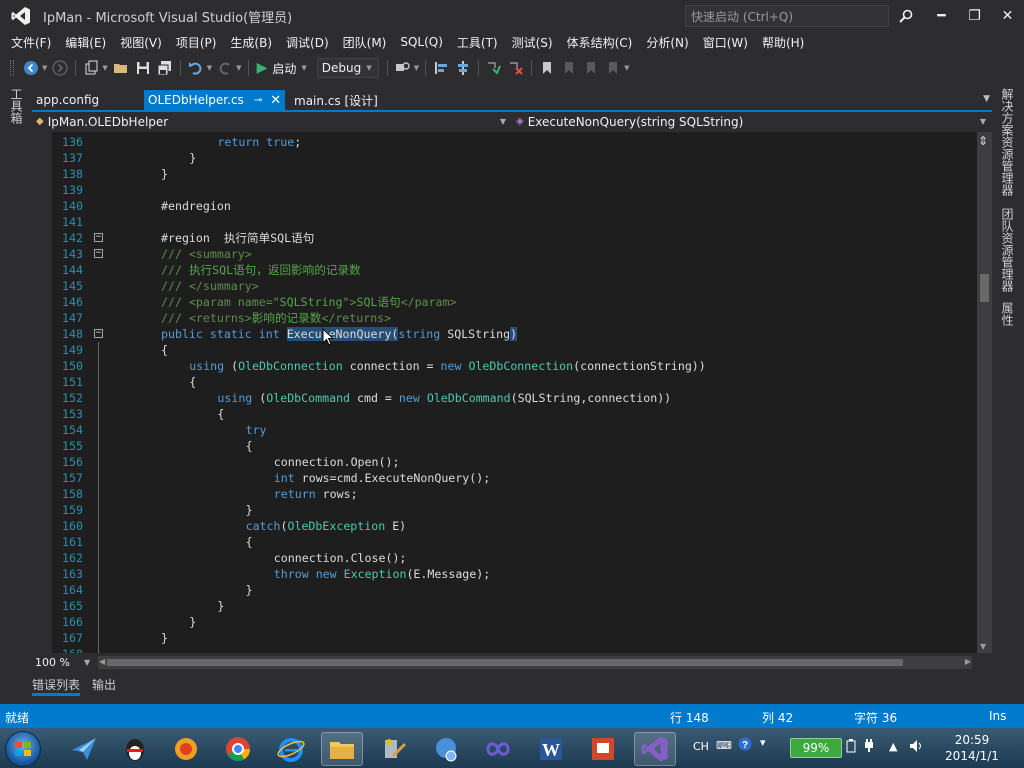  What do you see at coordinates (31, 42) in the screenshot?
I see `menu-file: 文件(F)` at bounding box center [31, 42].